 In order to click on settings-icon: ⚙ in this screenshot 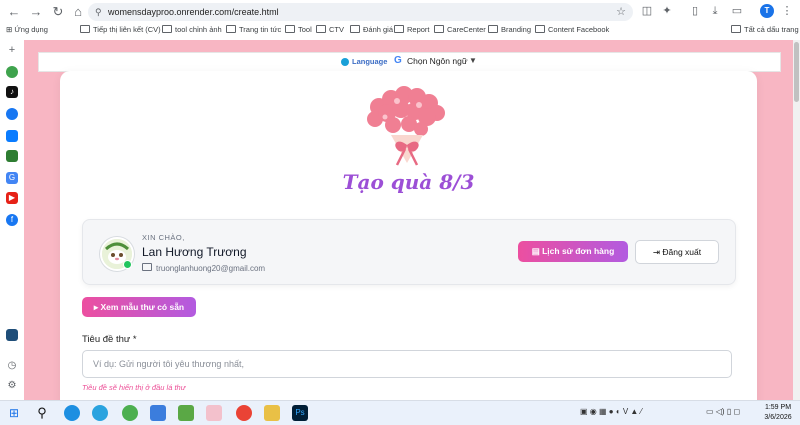, I will do `click(12, 386)`.